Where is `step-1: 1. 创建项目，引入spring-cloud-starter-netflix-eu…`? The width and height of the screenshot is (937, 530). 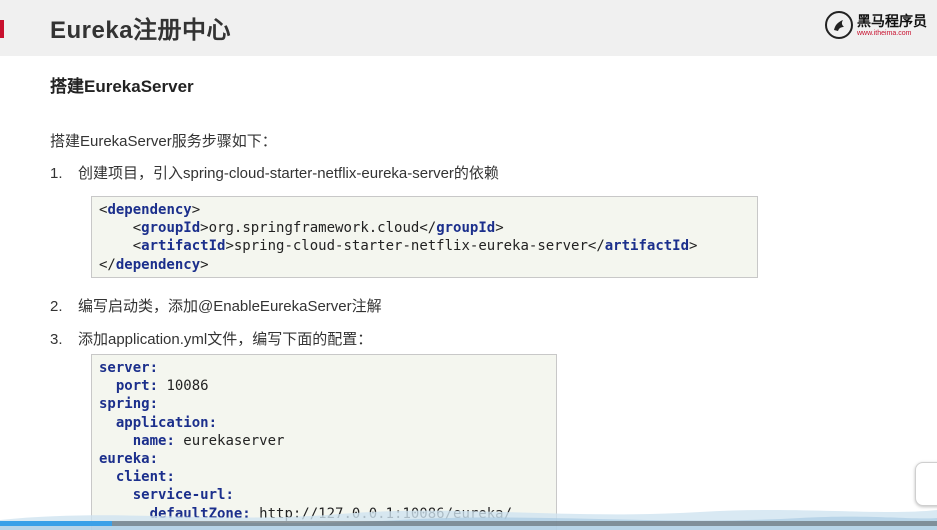 step-1: 1. 创建项目，引入spring-cloud-starter-netflix-eu… is located at coordinates (274, 172).